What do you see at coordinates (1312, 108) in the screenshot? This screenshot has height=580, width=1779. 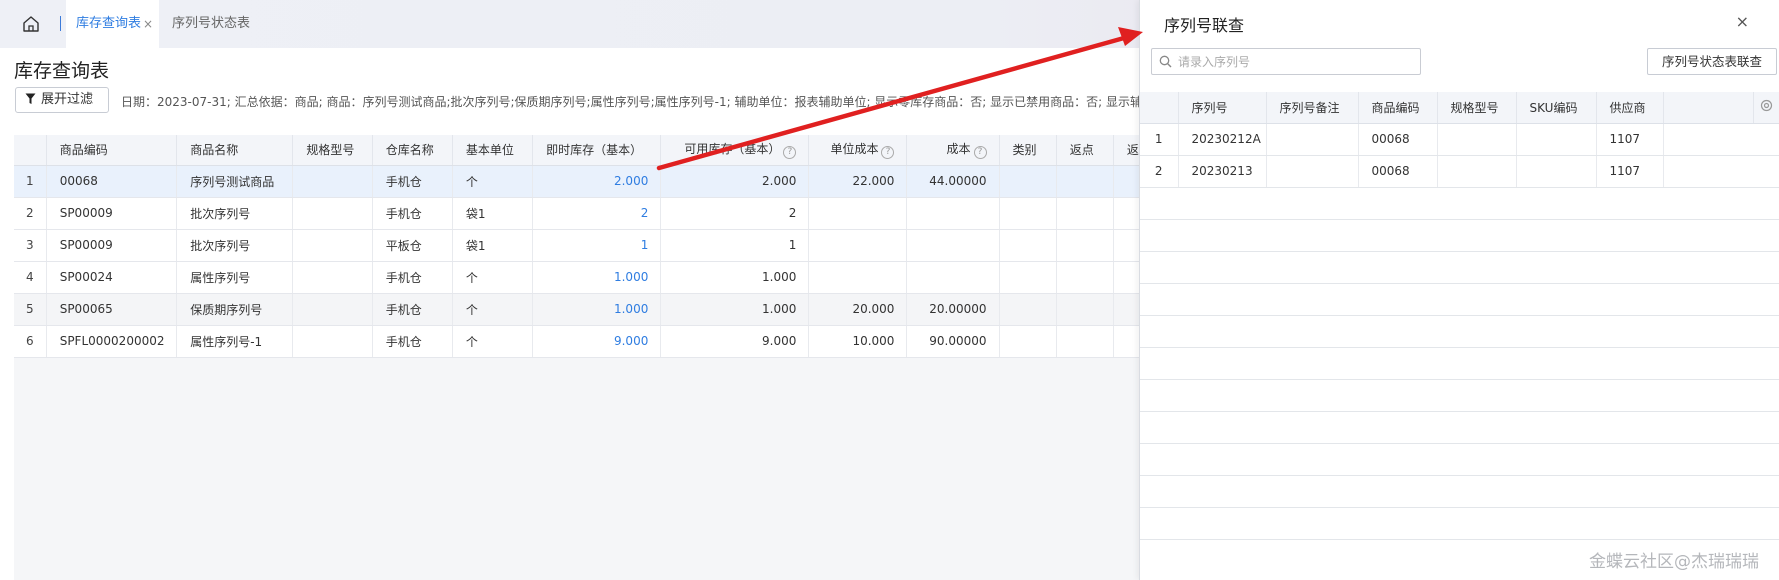 I see `col-header-serial-note: 序列号备注` at bounding box center [1312, 108].